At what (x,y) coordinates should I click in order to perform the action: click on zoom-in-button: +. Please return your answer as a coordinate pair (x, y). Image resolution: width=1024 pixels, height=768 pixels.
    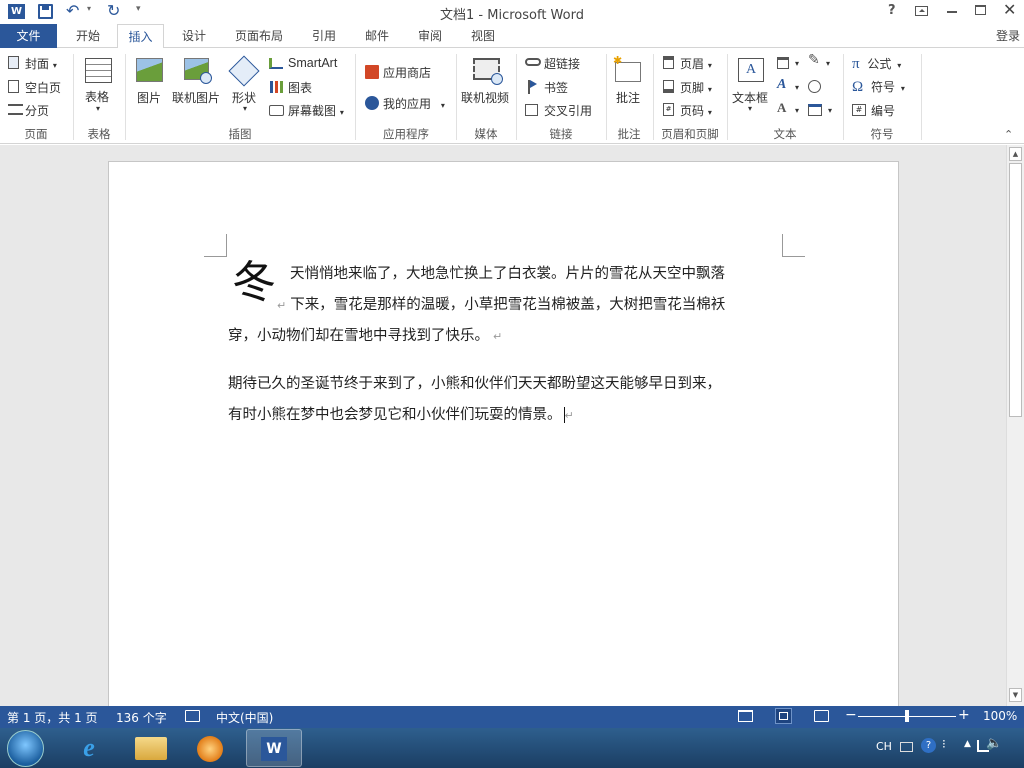
    Looking at the image, I should click on (964, 715).